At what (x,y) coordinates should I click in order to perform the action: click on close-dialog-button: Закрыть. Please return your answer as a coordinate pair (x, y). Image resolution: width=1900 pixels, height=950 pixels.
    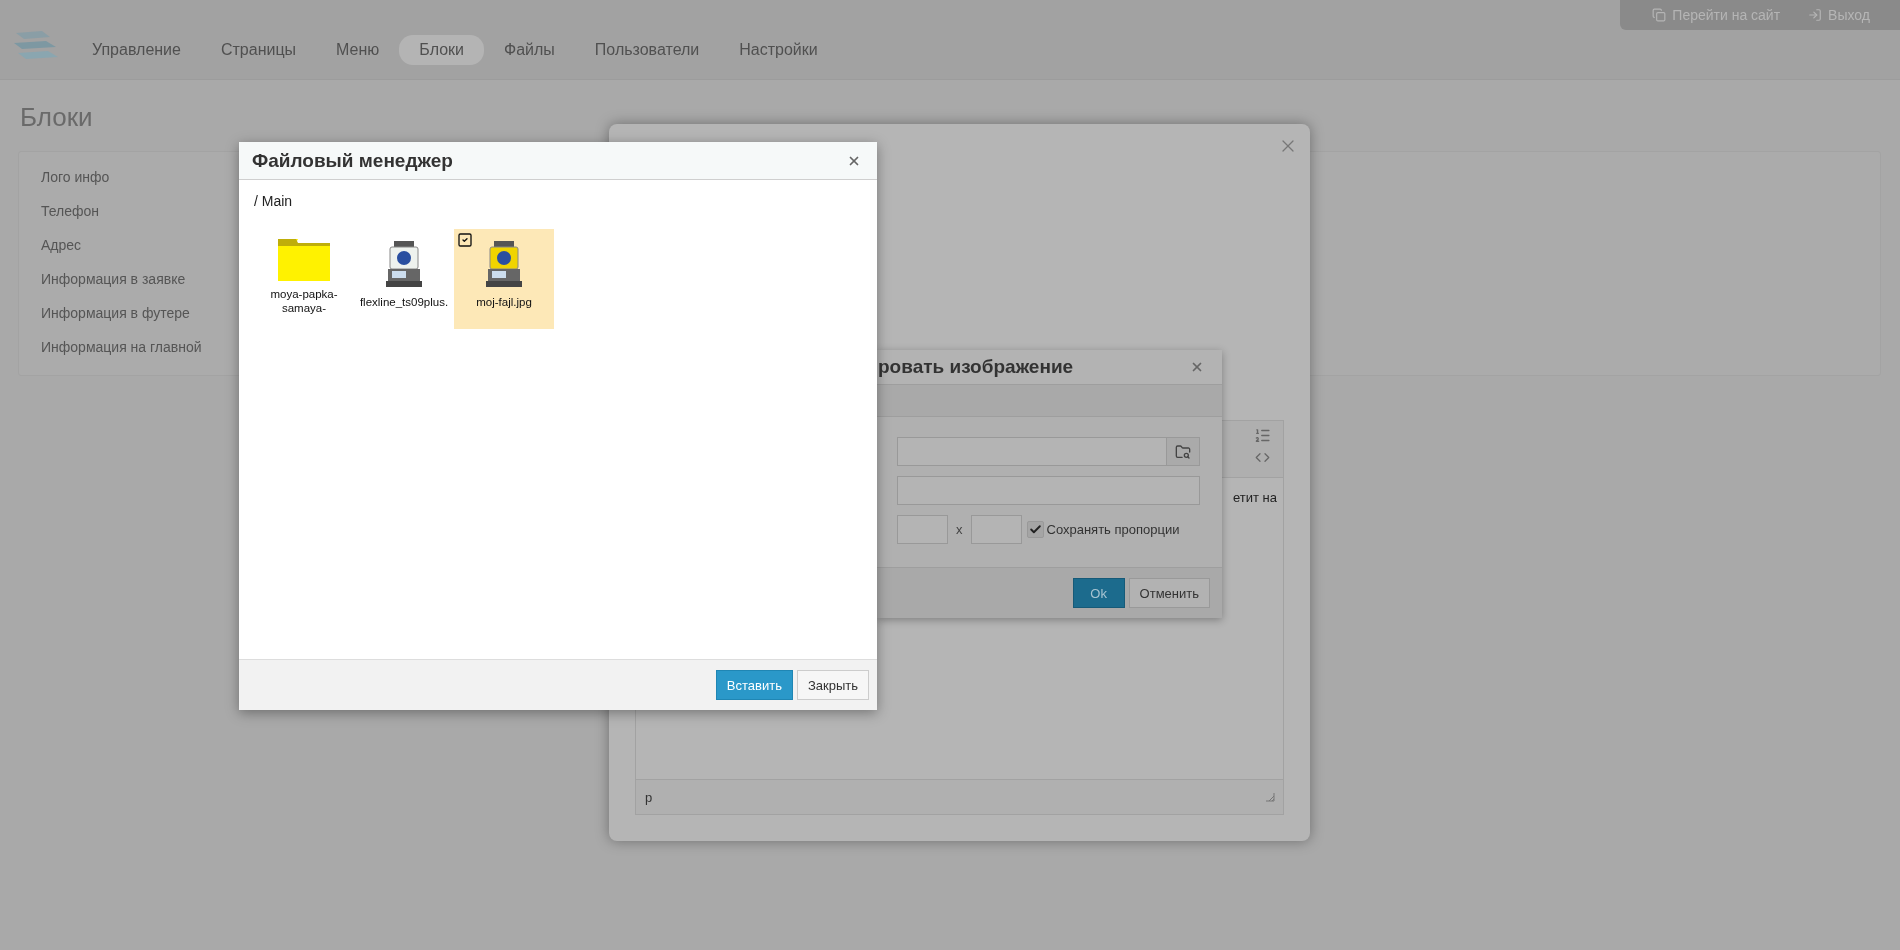
    Looking at the image, I should click on (832, 685).